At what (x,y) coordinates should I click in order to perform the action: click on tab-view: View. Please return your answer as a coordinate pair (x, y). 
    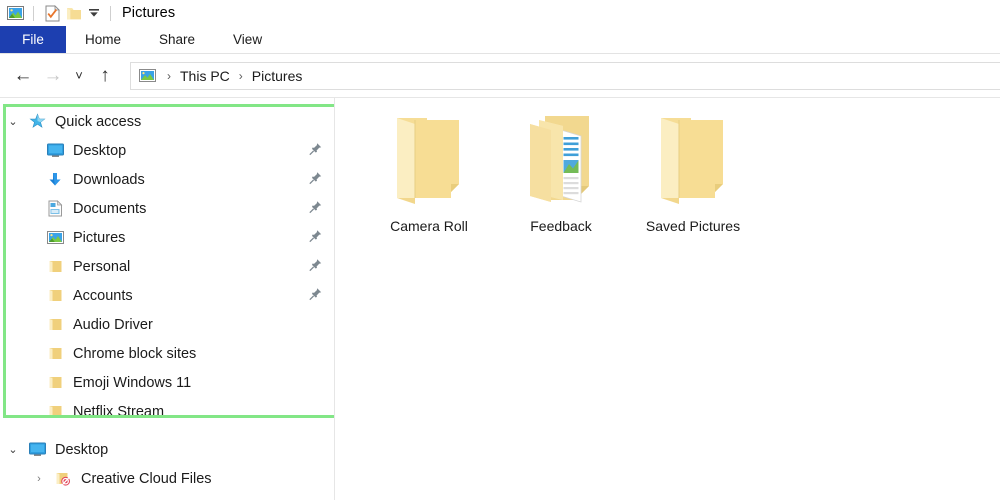
    Looking at the image, I should click on (247, 39).